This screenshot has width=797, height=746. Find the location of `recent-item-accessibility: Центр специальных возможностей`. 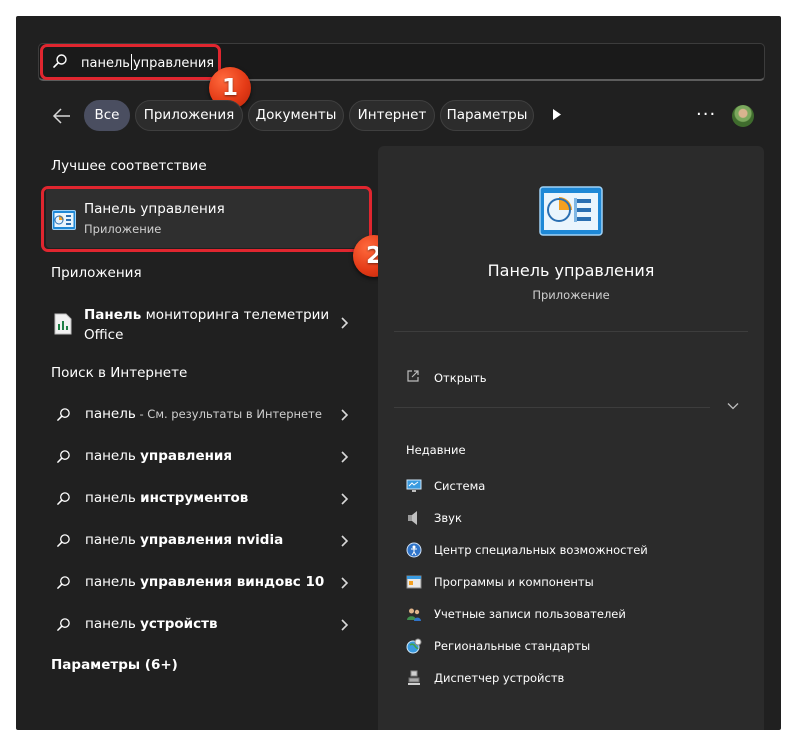

recent-item-accessibility: Центр специальных возможностей is located at coordinates (576, 550).